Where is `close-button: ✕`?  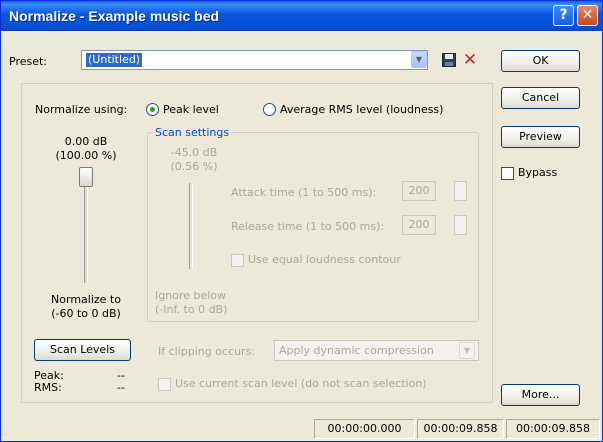 close-button: ✕ is located at coordinates (587, 15).